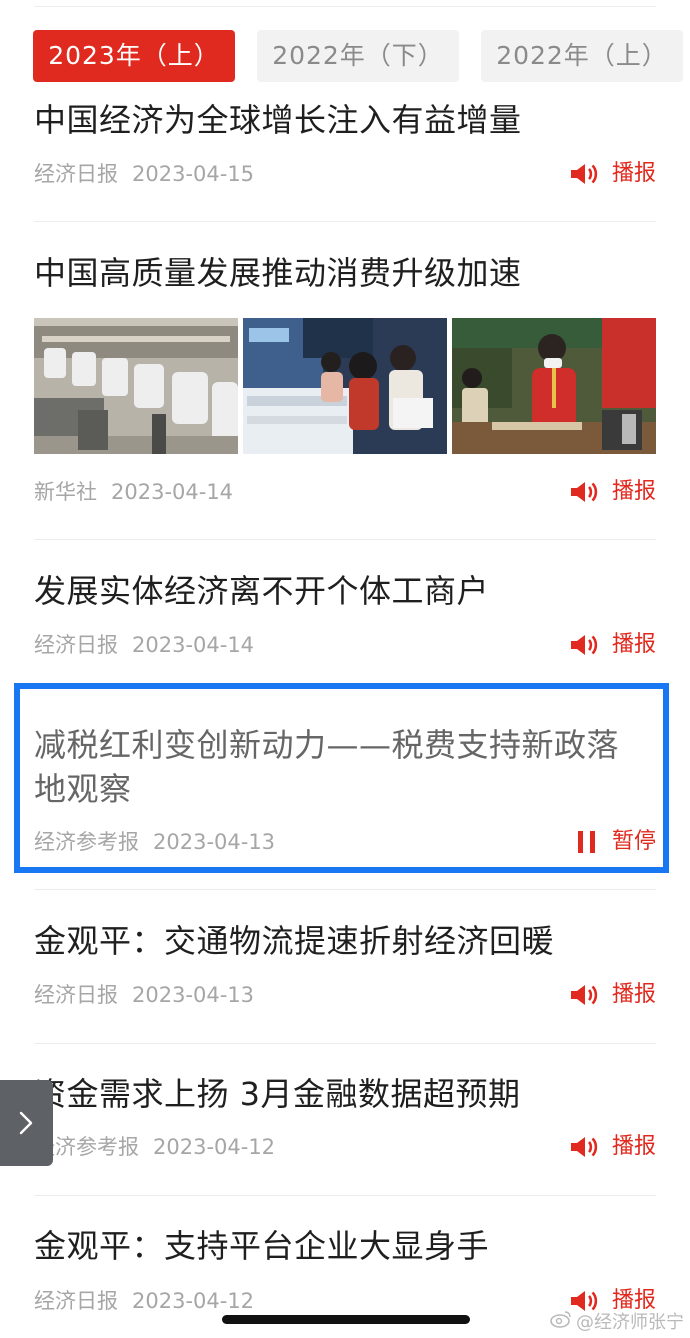 This screenshot has height=1338, width=690. Describe the element at coordinates (630, 1322) in the screenshot. I see `watermark-text: @经济师张宁` at that location.